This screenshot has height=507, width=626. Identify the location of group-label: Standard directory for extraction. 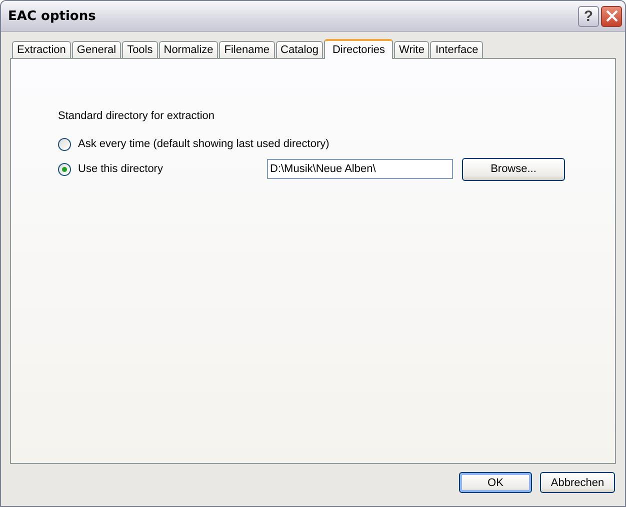
(137, 116).